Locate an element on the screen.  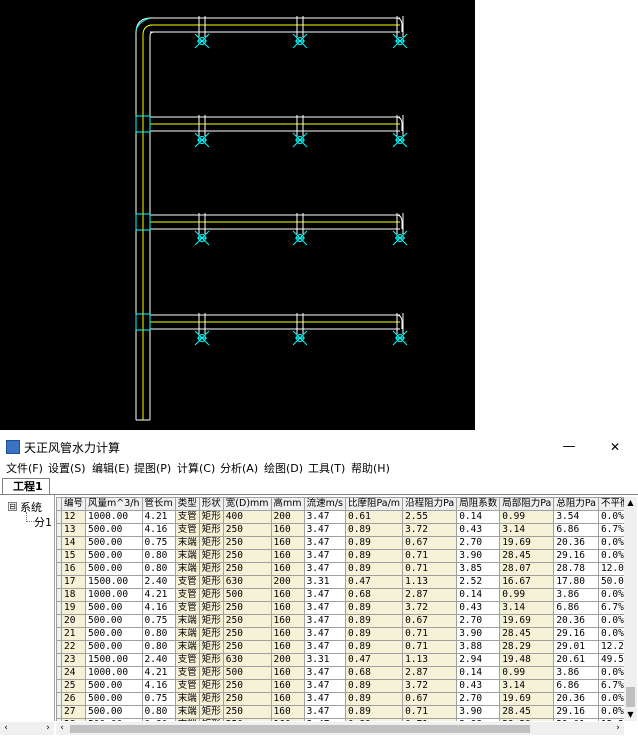
table-cell: 50.0% is located at coordinates (610, 582).